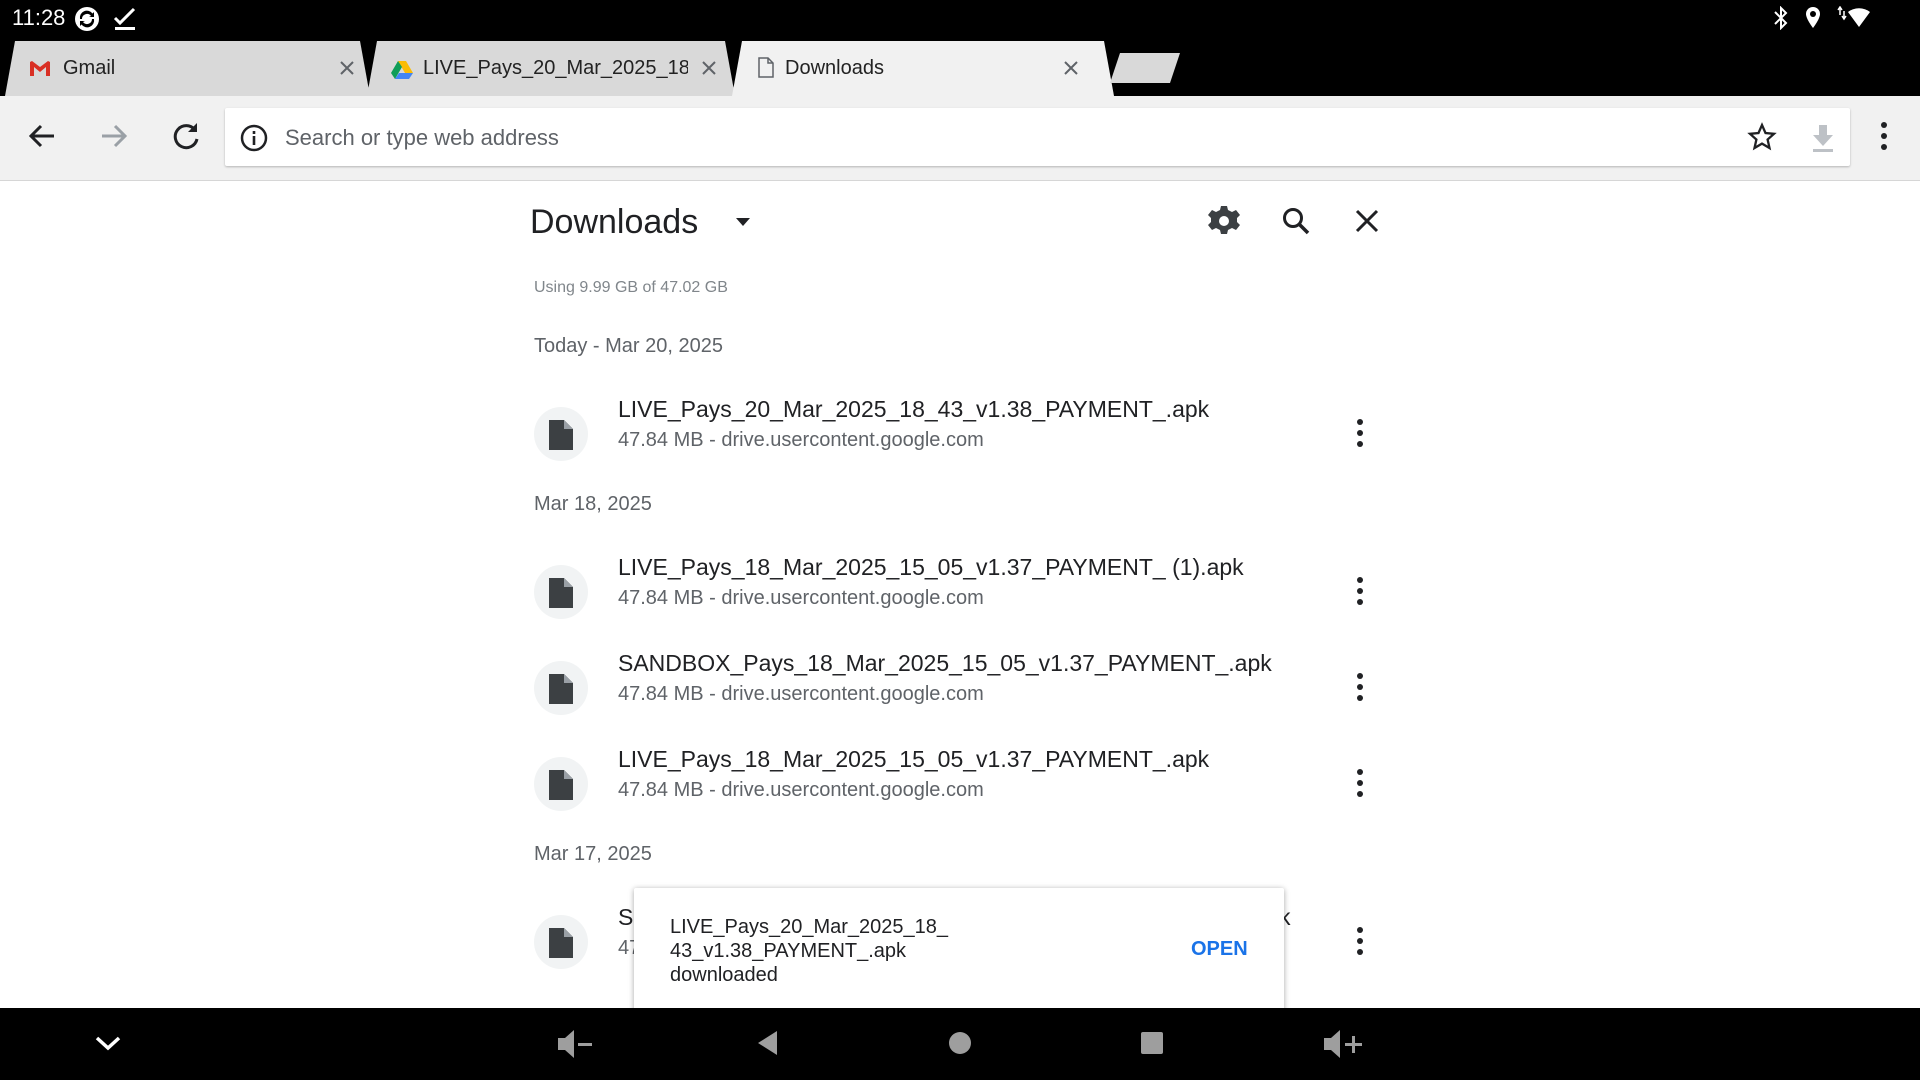 Image resolution: width=1920 pixels, height=1080 pixels. What do you see at coordinates (186, 138) in the screenshot?
I see `reload-icon` at bounding box center [186, 138].